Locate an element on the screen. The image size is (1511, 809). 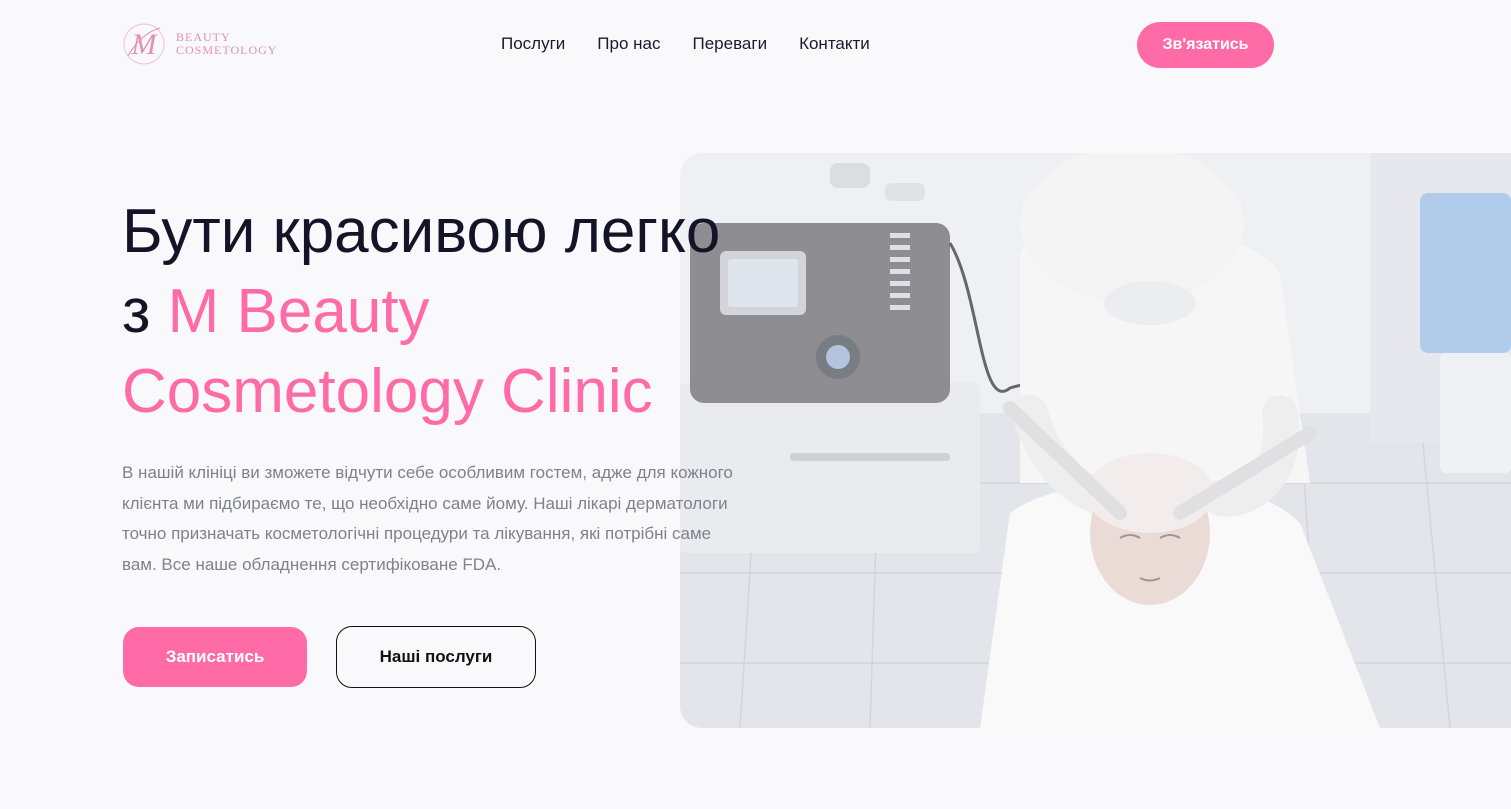
hero-title-brand-line-2: Cosmetology Clinic is located at coordinates (387, 391).